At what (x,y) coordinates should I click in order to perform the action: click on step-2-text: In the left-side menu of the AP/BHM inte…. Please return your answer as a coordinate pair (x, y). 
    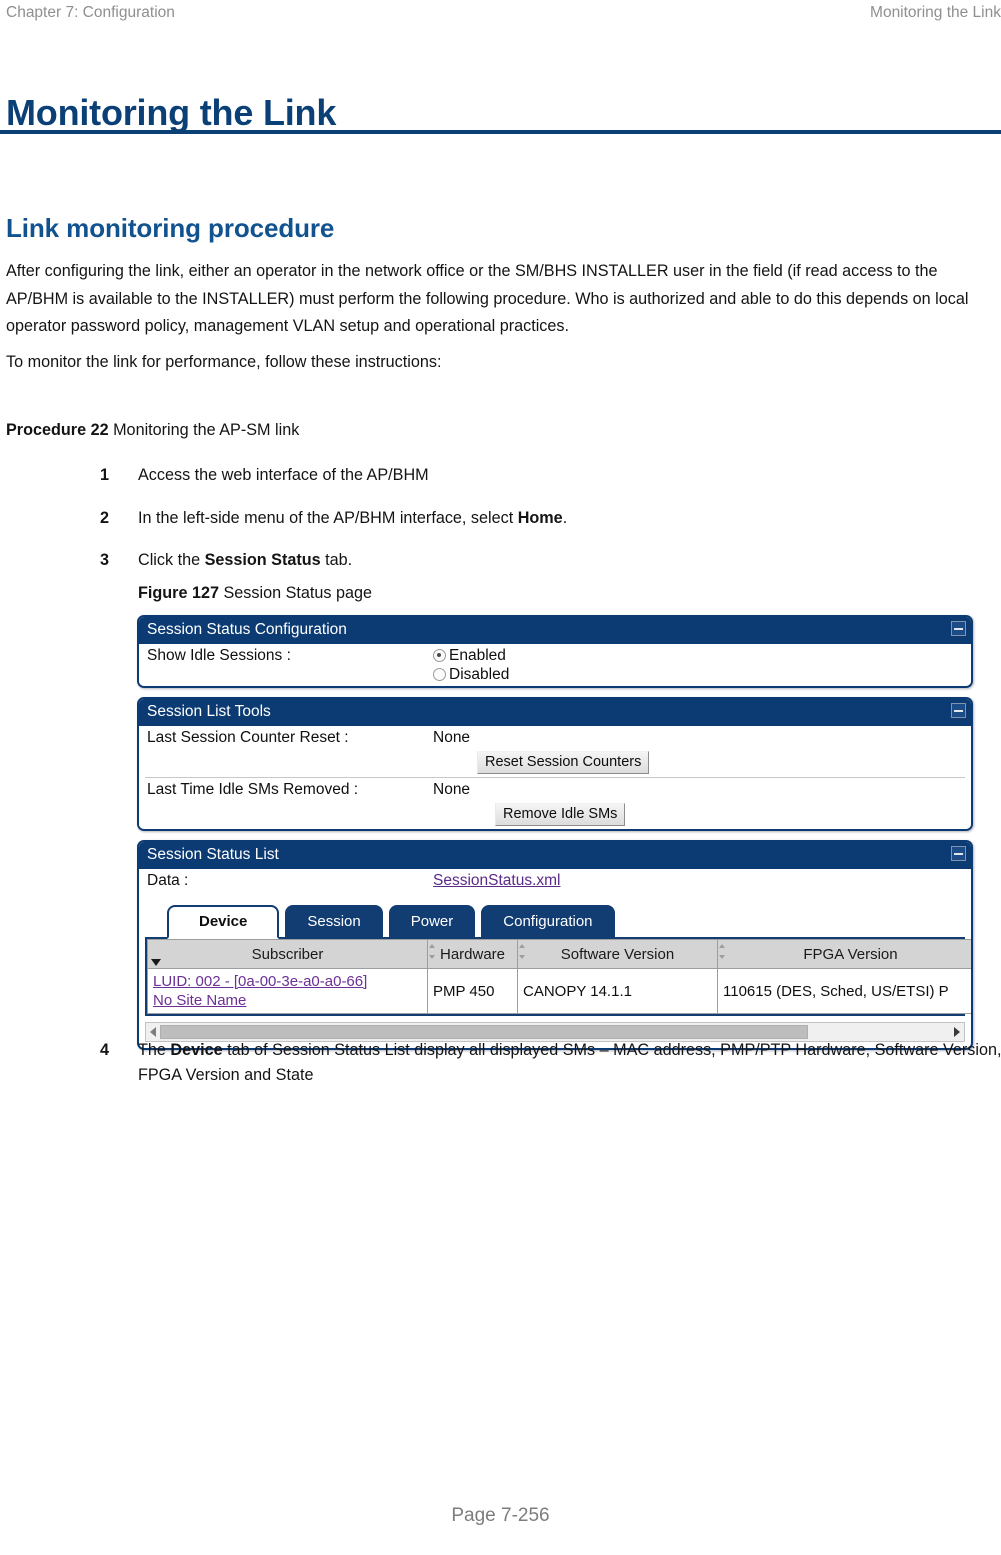
    Looking at the image, I should click on (569, 518).